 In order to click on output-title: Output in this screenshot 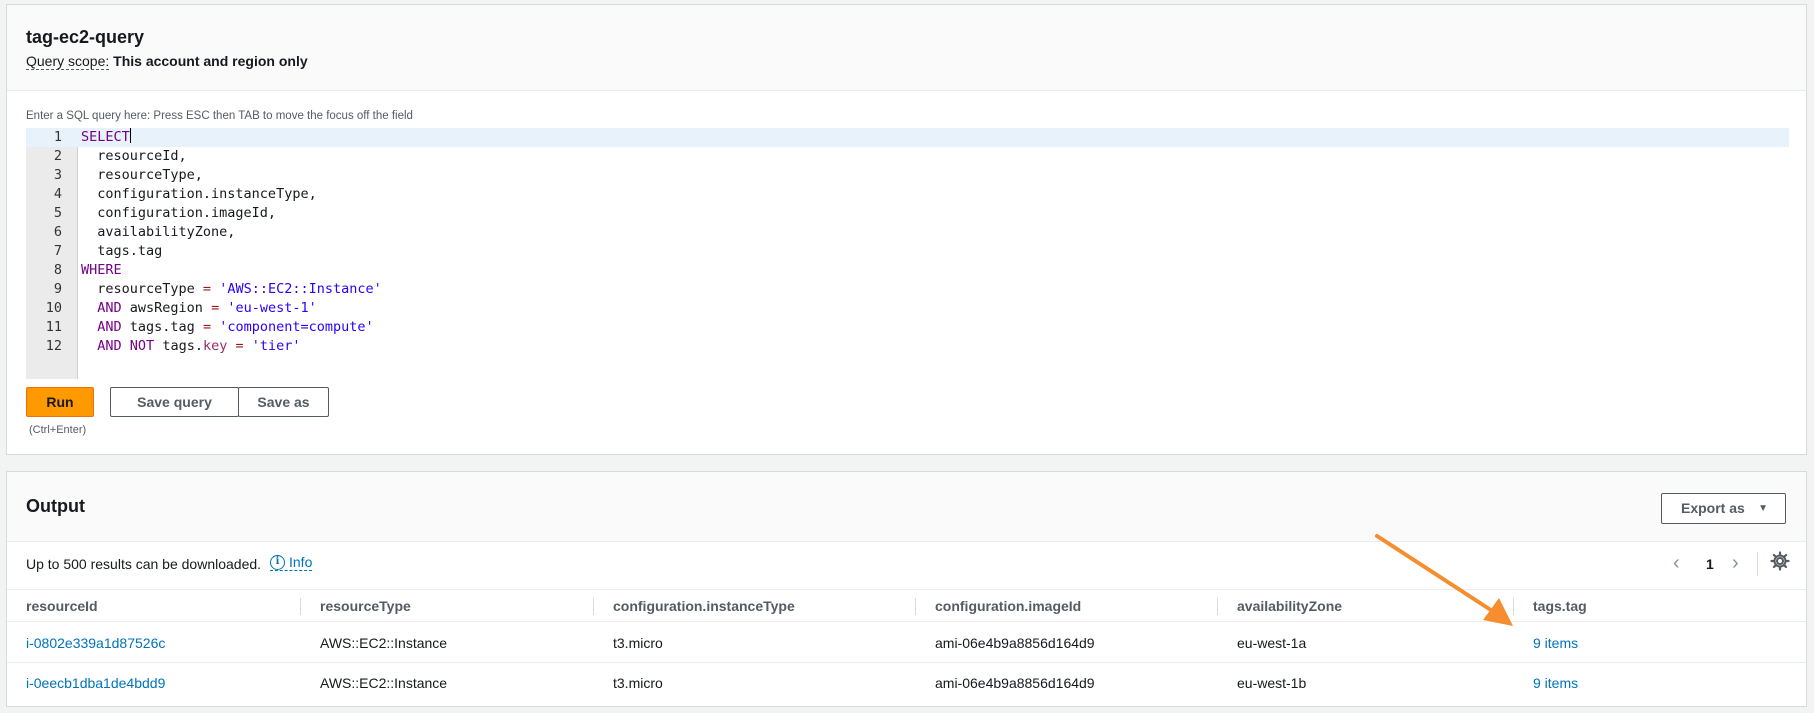, I will do `click(55, 506)`.